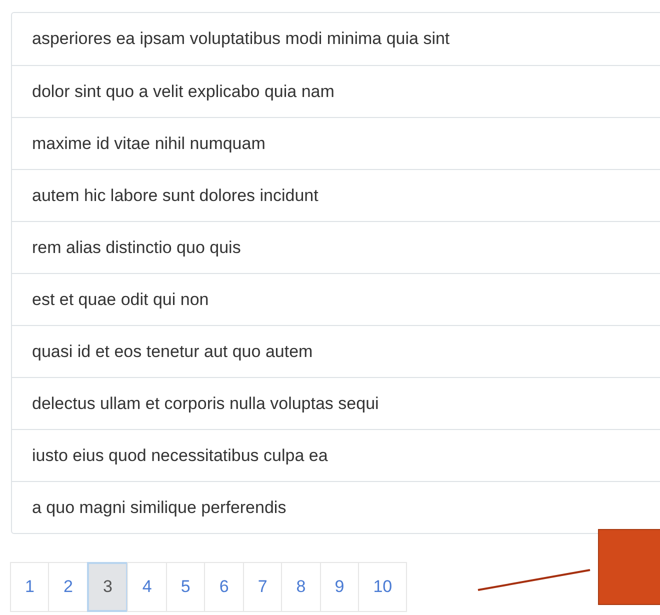  What do you see at coordinates (262, 587) in the screenshot?
I see `page-link: 7` at bounding box center [262, 587].